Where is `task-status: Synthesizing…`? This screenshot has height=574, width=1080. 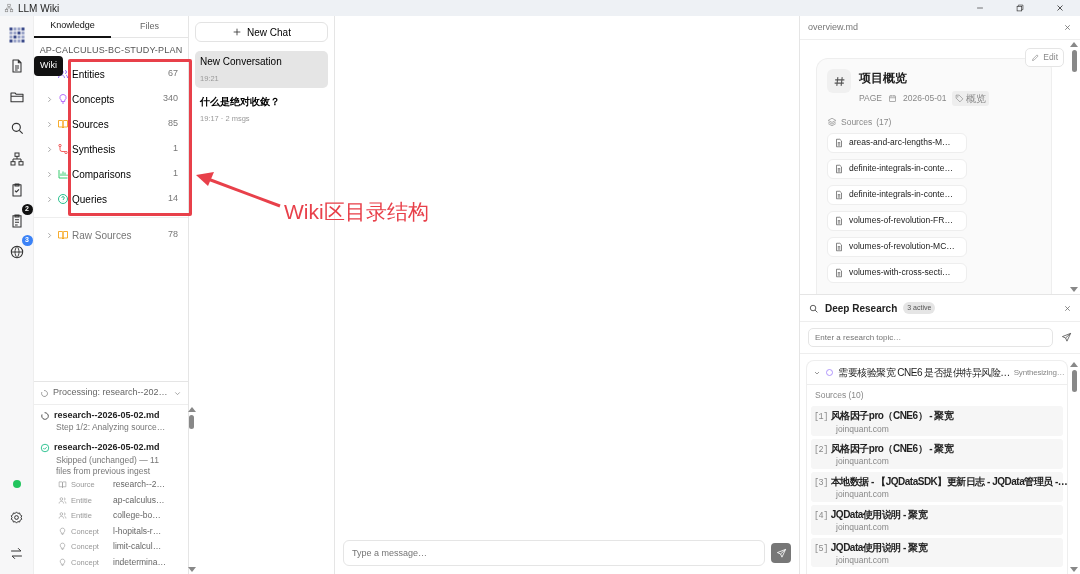 task-status: Synthesizing… is located at coordinates (1039, 372).